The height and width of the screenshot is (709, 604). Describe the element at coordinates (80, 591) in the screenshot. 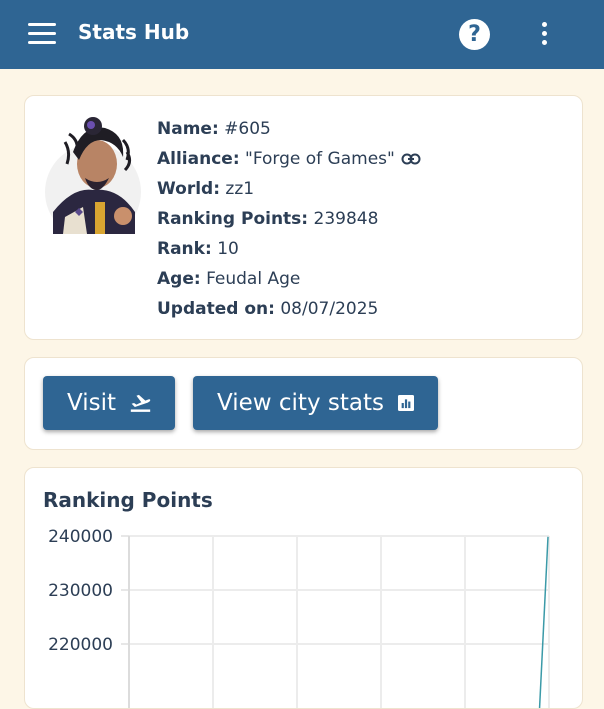

I see `y-tick-label: 230000` at that location.